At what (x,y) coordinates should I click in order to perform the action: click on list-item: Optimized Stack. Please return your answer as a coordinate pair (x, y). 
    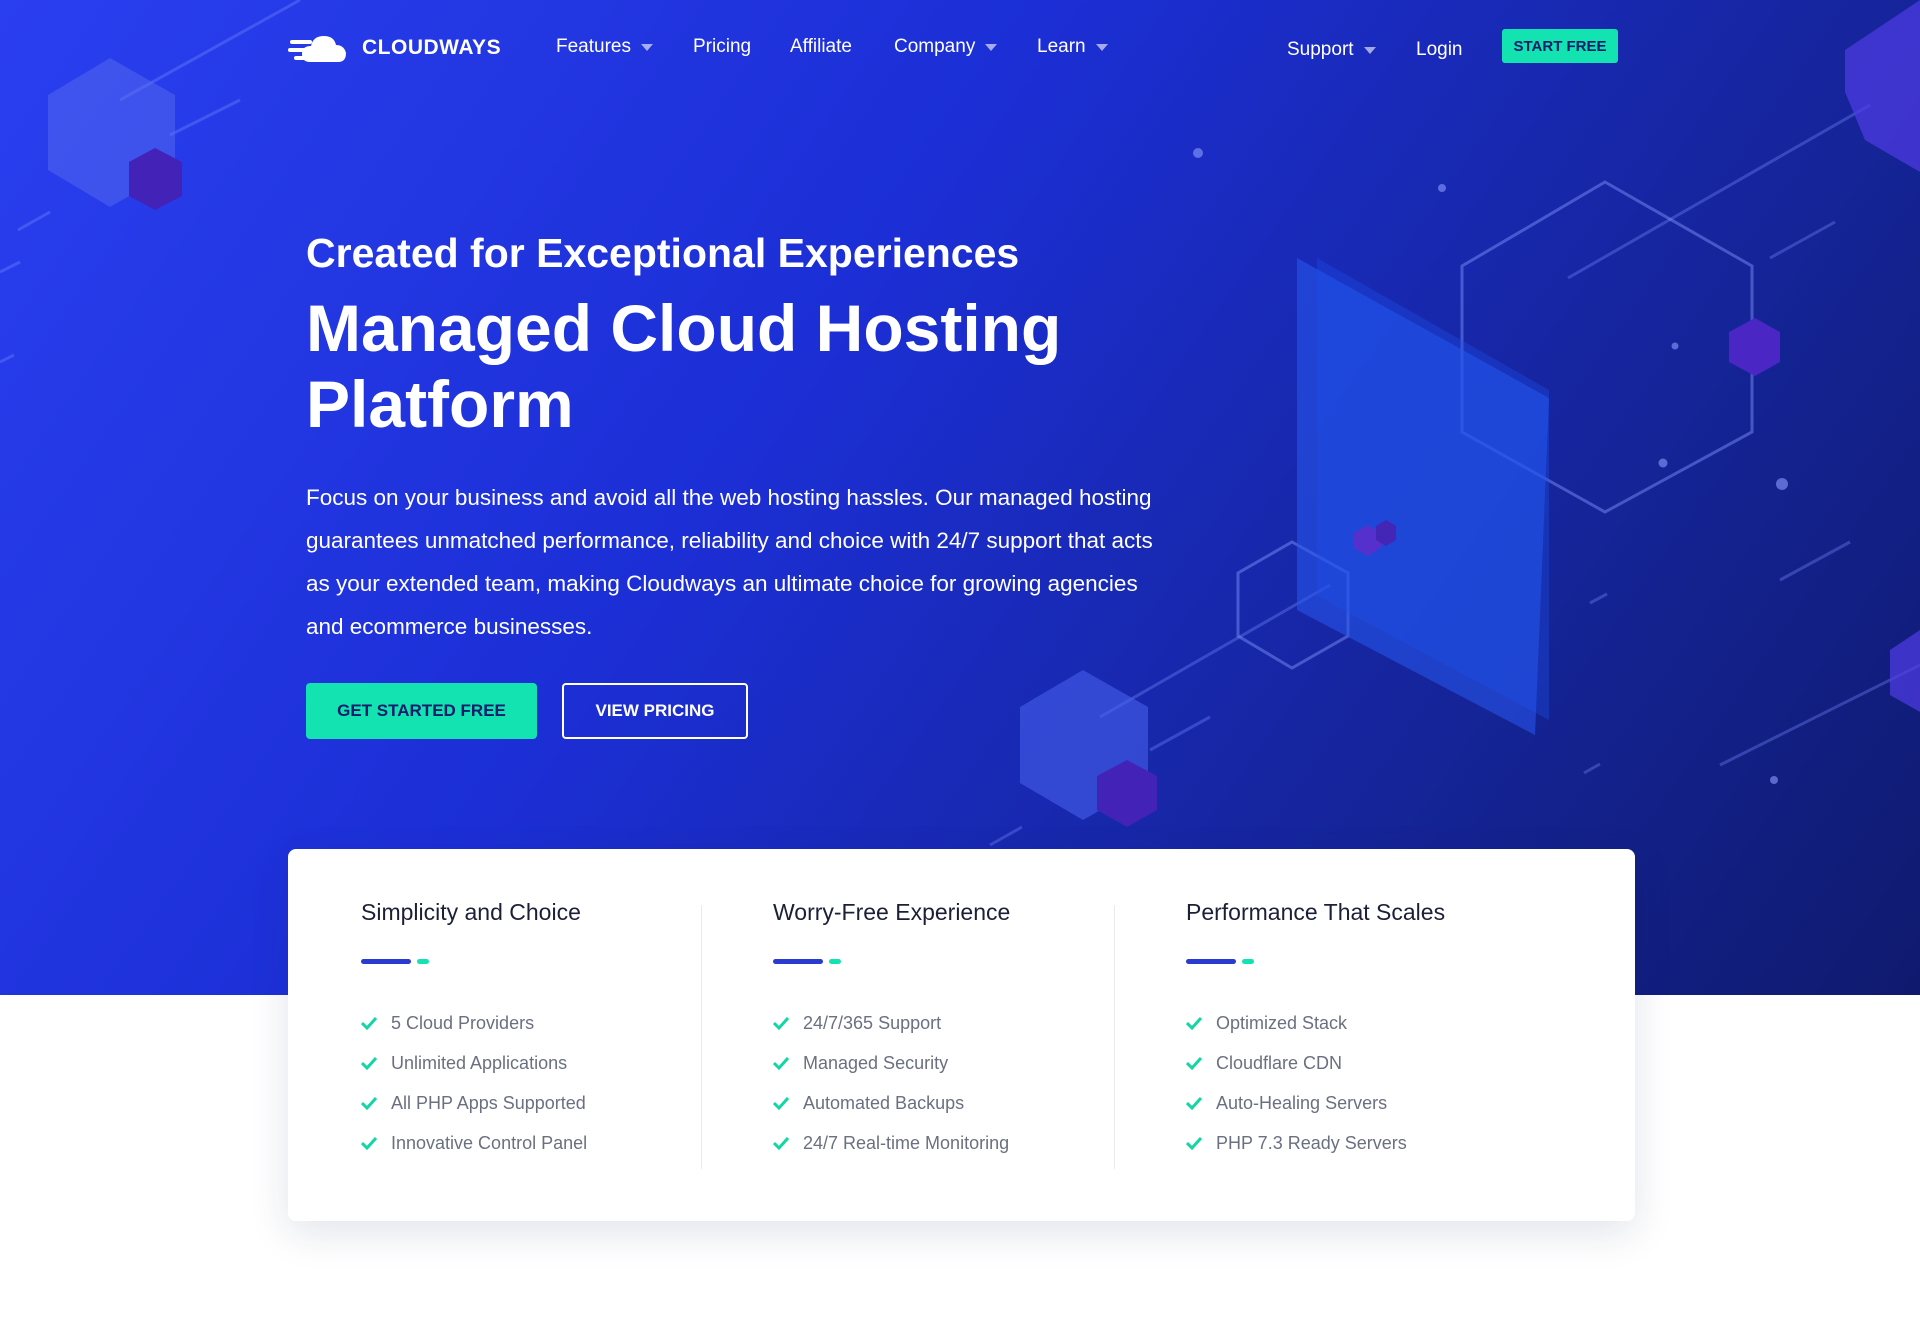
    Looking at the image, I should click on (1296, 1023).